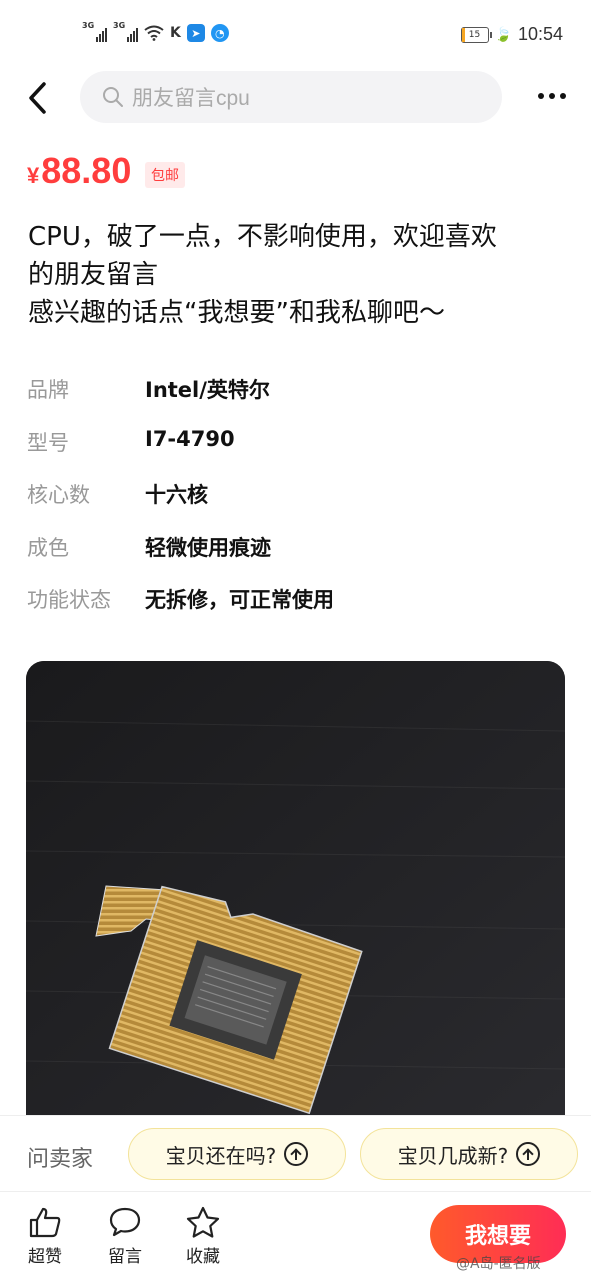 The width and height of the screenshot is (591, 1280). I want to click on quick-question-still-available: 宝贝还在吗?, so click(237, 1154).